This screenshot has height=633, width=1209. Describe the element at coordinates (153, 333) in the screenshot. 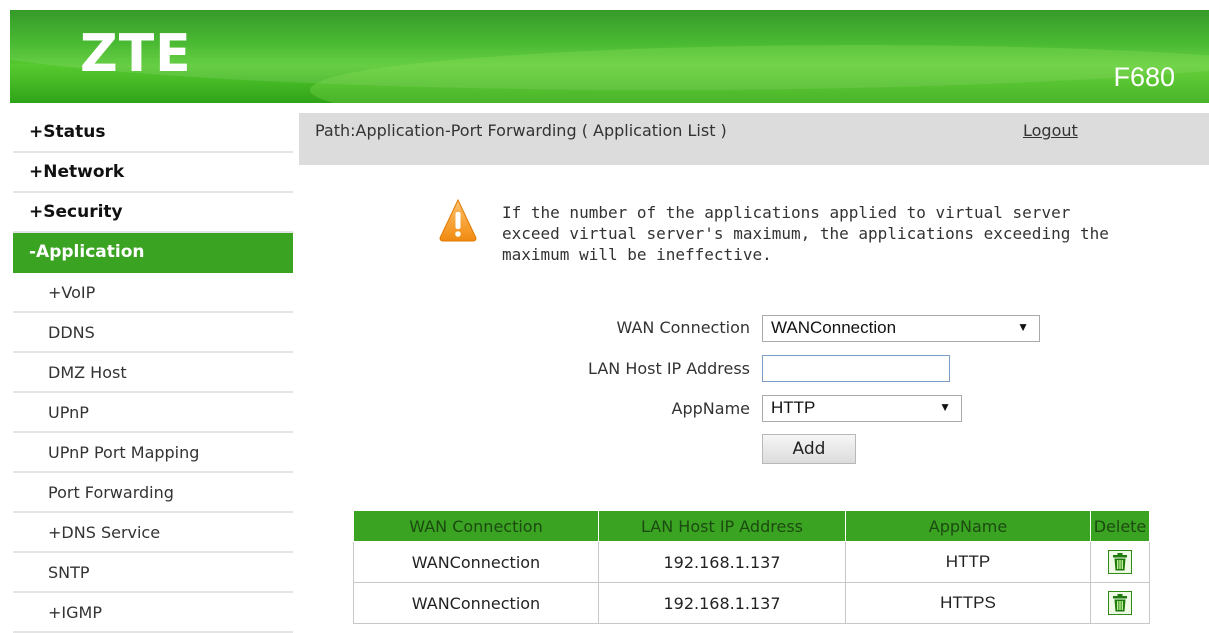

I see `sidebar-item-ddns: DDNS` at that location.